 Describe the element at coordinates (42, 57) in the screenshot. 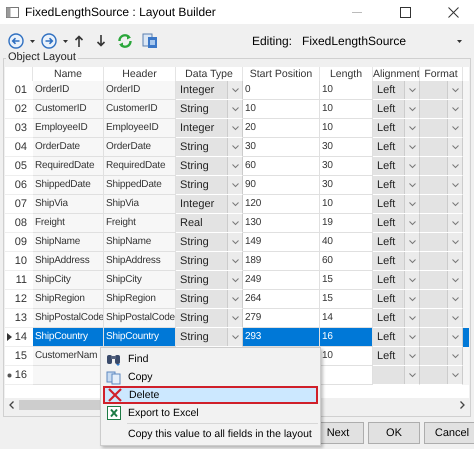

I see `group-title: Object Layout` at that location.